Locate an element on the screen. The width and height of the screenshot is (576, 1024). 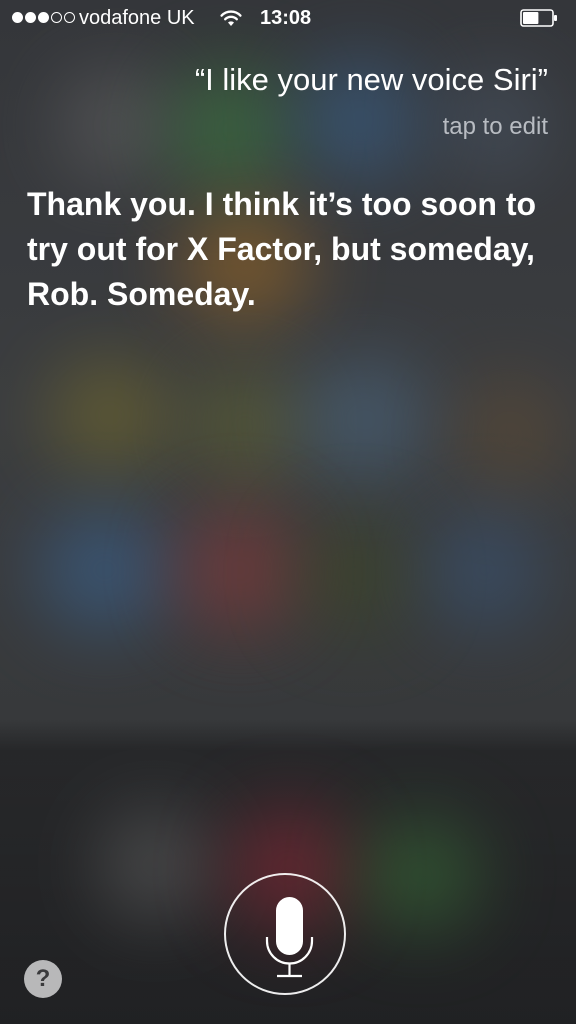
microphone-button is located at coordinates (285, 934).